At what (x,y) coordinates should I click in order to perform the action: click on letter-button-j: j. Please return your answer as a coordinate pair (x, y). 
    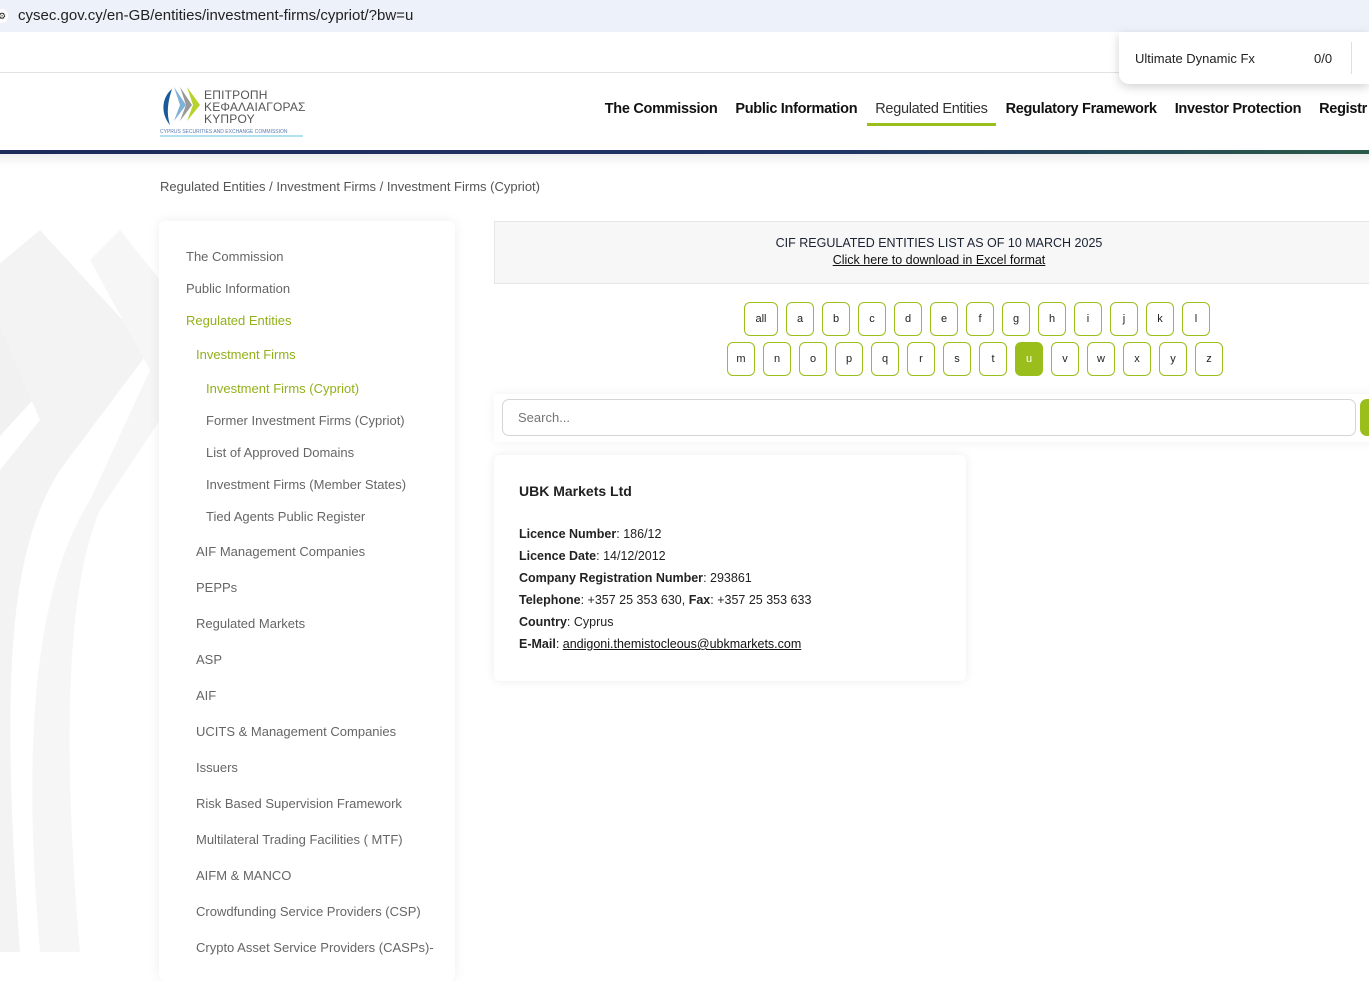
    Looking at the image, I should click on (1124, 319).